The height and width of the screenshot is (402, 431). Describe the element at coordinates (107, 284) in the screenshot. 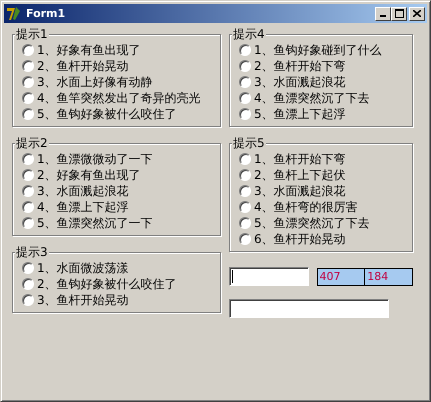

I see `option-label: 2、鱼钩好象被什么咬住了` at that location.